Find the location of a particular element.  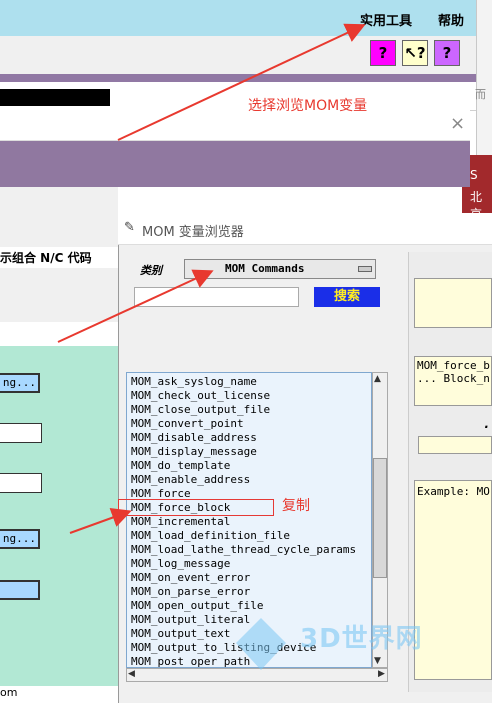

annotation-copy: 复制 is located at coordinates (296, 506).